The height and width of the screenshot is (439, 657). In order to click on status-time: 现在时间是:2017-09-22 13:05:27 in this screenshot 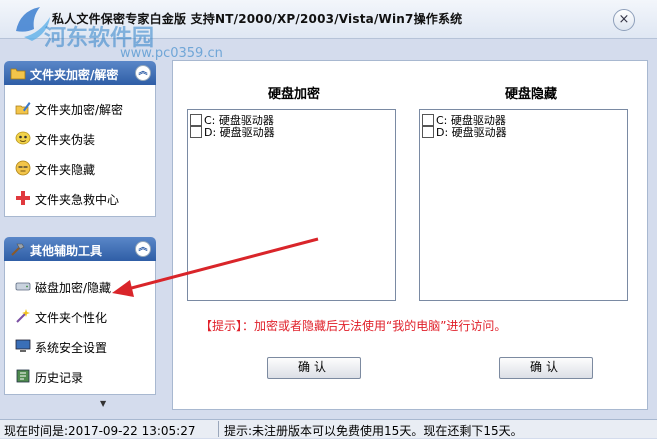, I will do `click(100, 431)`.